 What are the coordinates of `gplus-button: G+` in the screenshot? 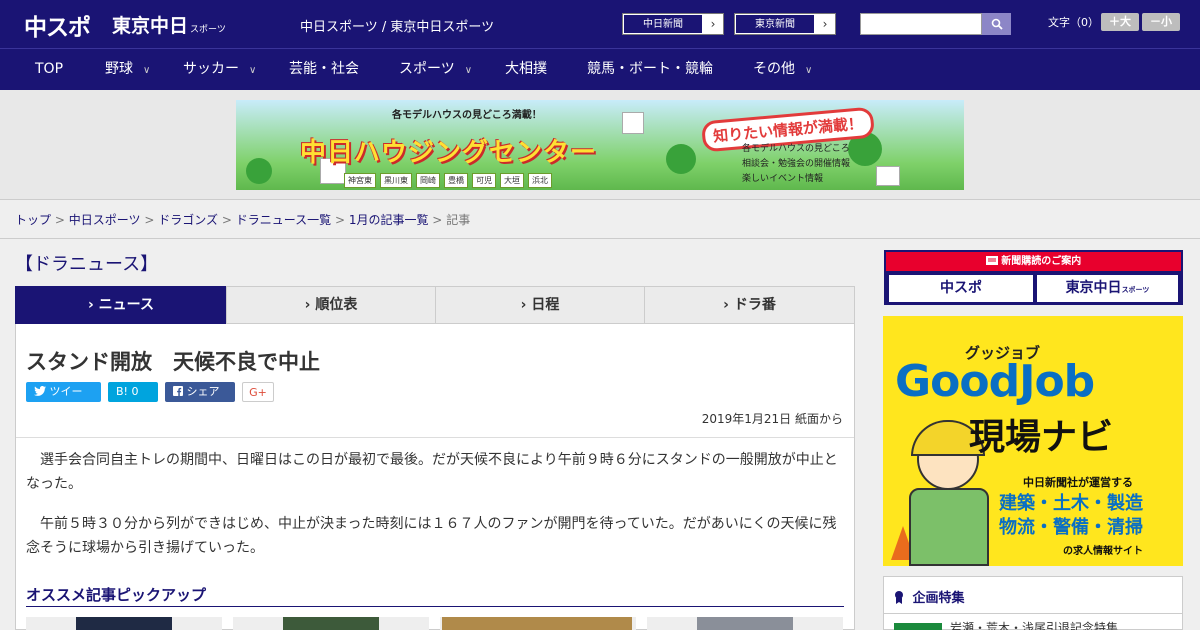 It's located at (258, 392).